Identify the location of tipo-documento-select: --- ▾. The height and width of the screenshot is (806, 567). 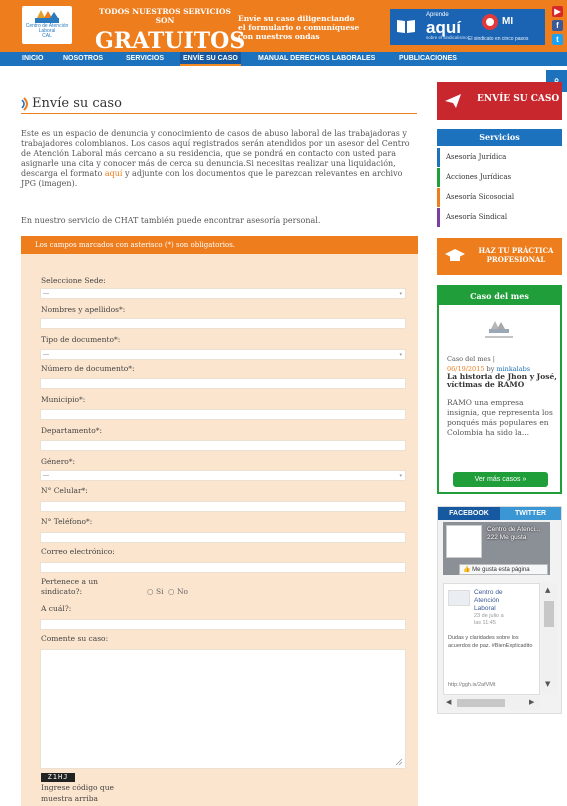
(223, 354).